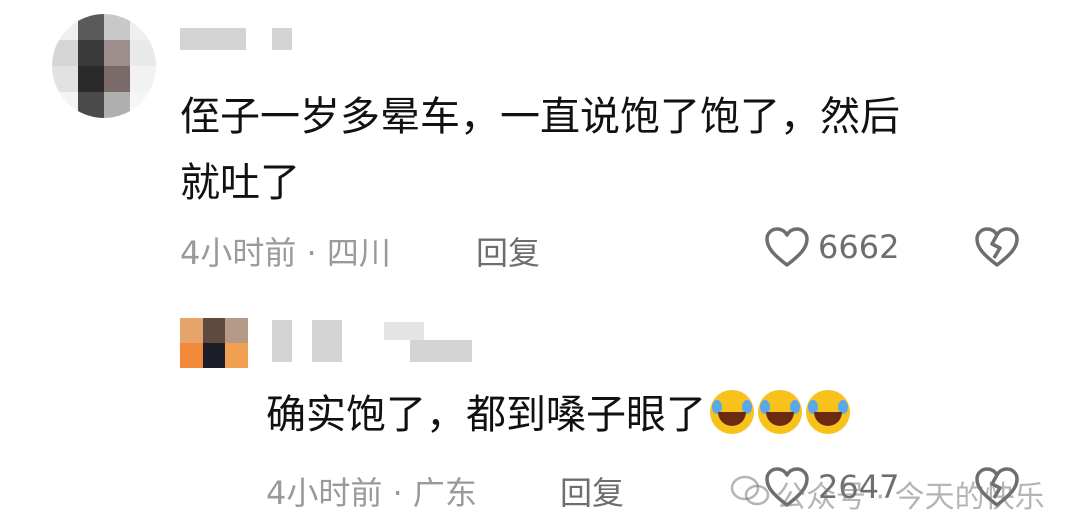 The image size is (1080, 532). Describe the element at coordinates (859, 247) in the screenshot. I see `like-count: 6662` at that location.